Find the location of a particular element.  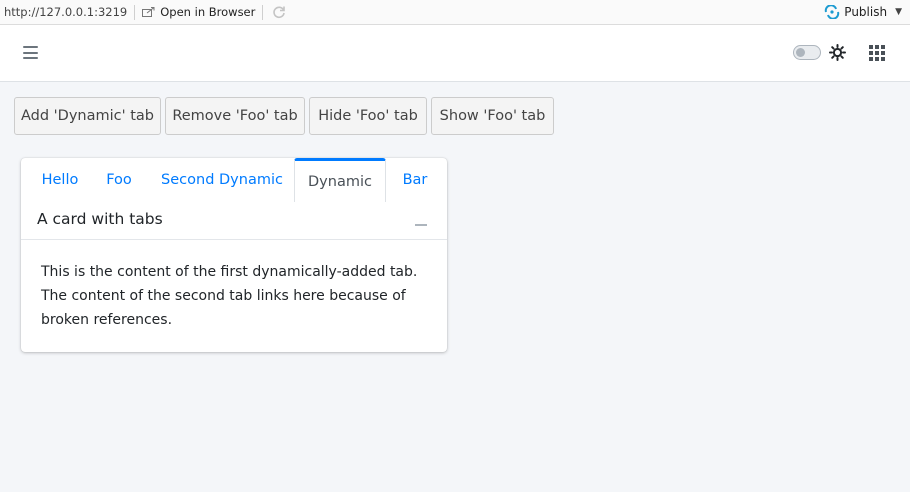

open-in-browser-button: Open in Browser is located at coordinates (198, 12).